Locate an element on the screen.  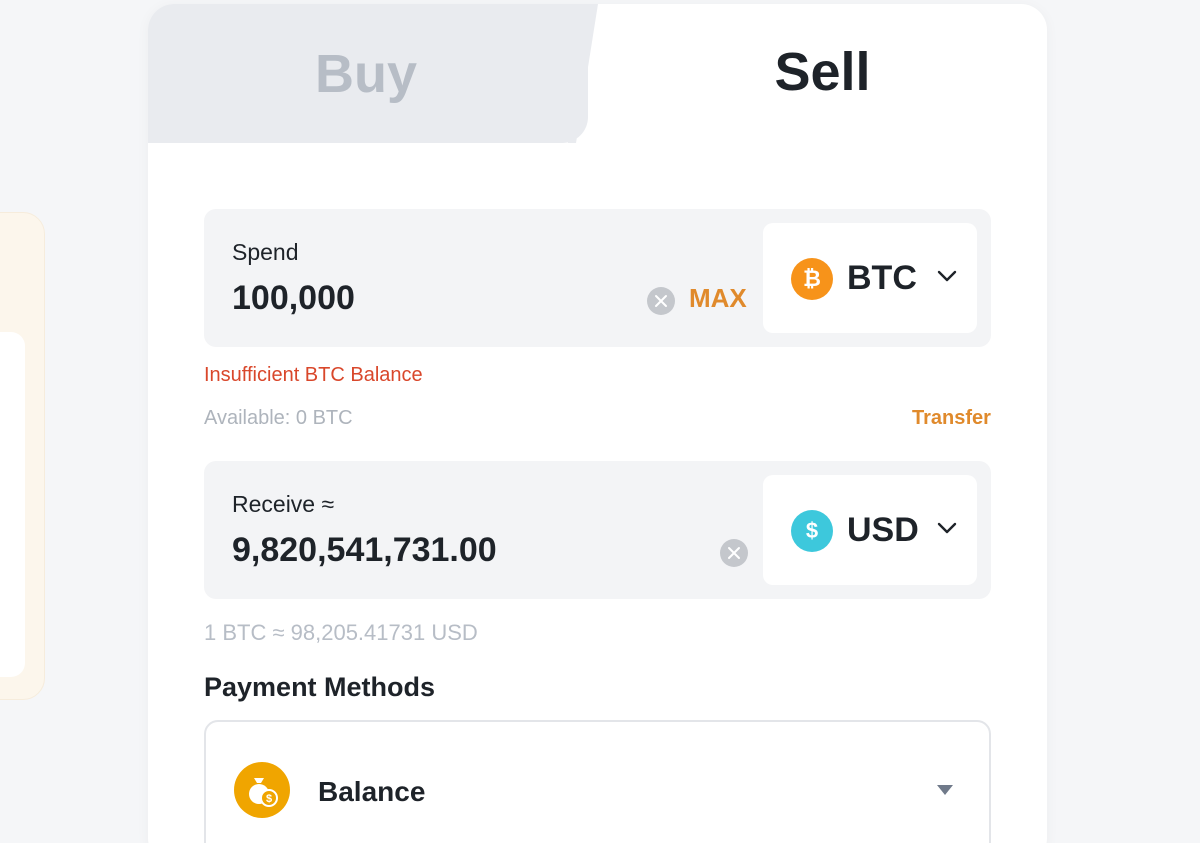
max-button: MAX is located at coordinates (718, 298).